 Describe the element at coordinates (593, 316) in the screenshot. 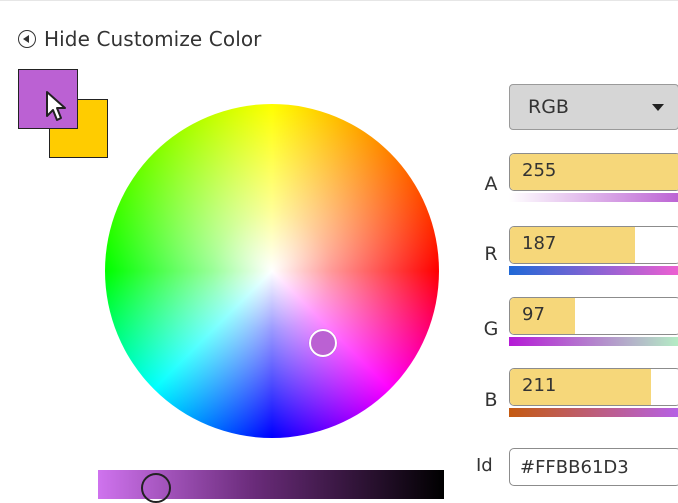

I see `channel-g-input: 97` at that location.